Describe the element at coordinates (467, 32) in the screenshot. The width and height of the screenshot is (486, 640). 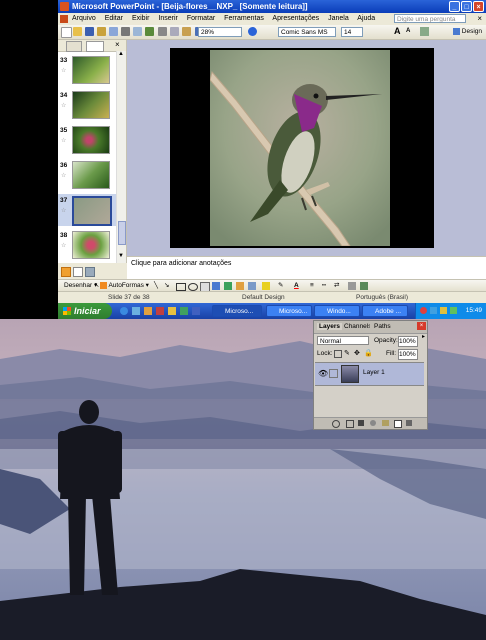
I see `design-button: Design` at that location.